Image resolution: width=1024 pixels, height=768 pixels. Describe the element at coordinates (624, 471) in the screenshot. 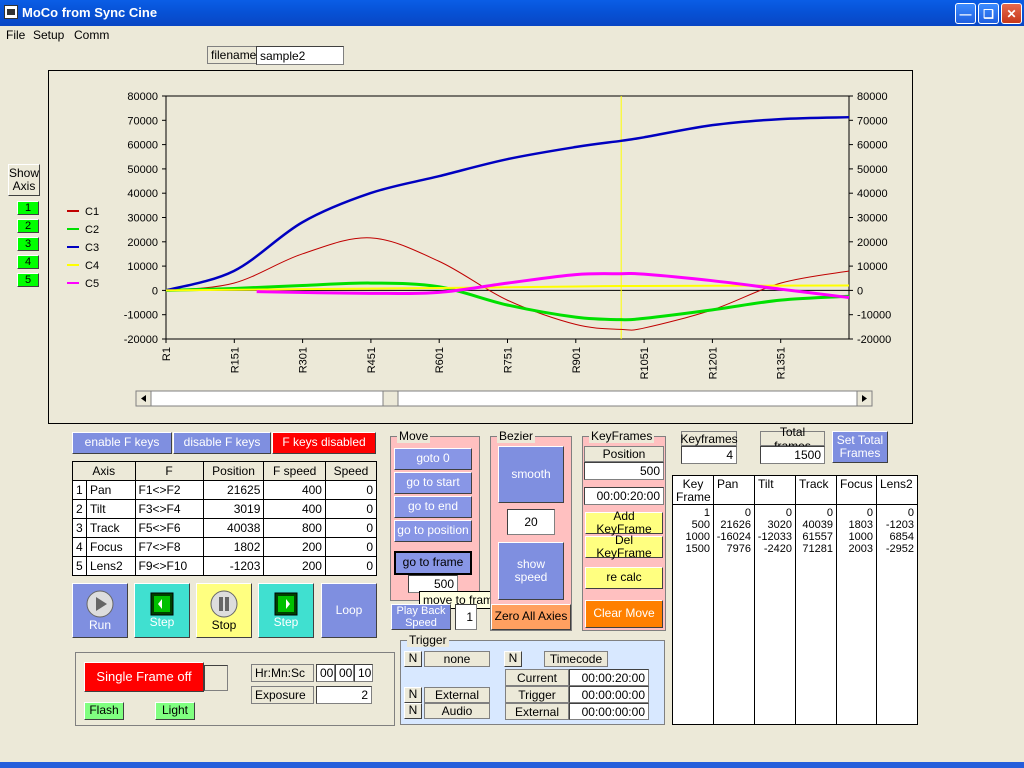

I see `kf-position-field: 500` at that location.